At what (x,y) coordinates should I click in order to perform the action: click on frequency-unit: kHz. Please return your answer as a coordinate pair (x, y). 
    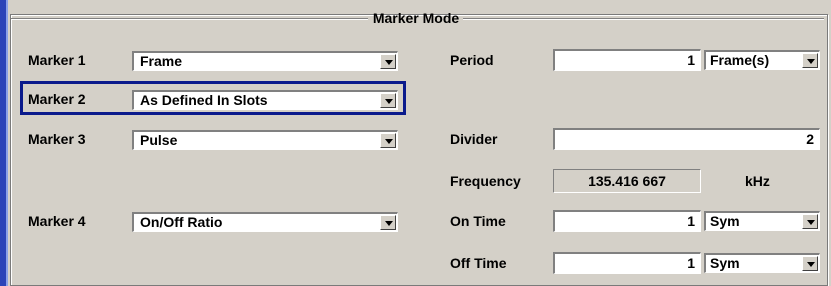
    Looking at the image, I should click on (757, 181).